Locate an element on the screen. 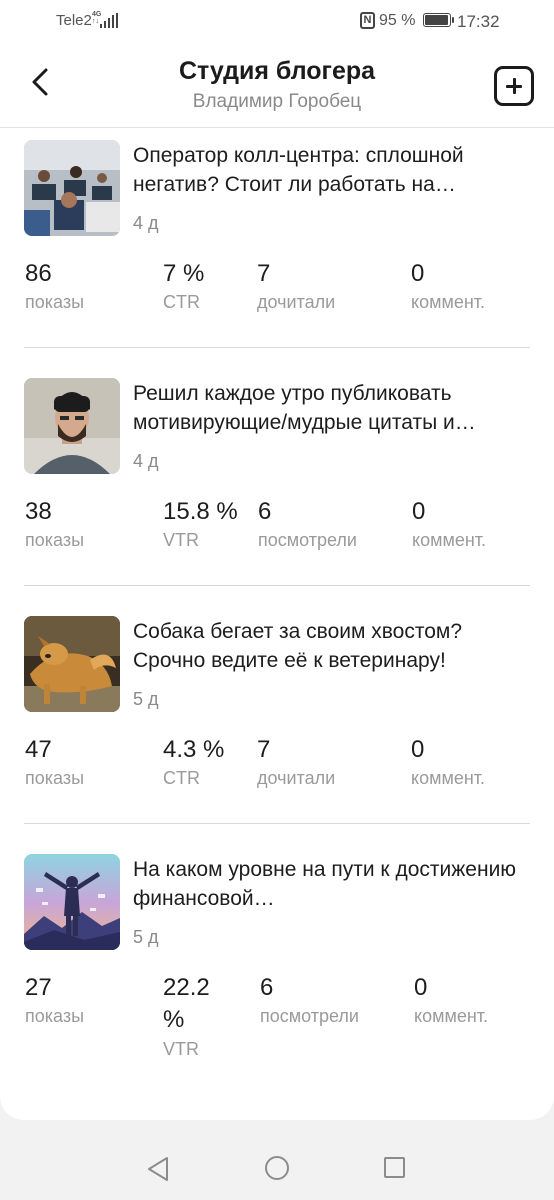 This screenshot has width=554, height=1200. page-title: Студия блогера is located at coordinates (277, 71).